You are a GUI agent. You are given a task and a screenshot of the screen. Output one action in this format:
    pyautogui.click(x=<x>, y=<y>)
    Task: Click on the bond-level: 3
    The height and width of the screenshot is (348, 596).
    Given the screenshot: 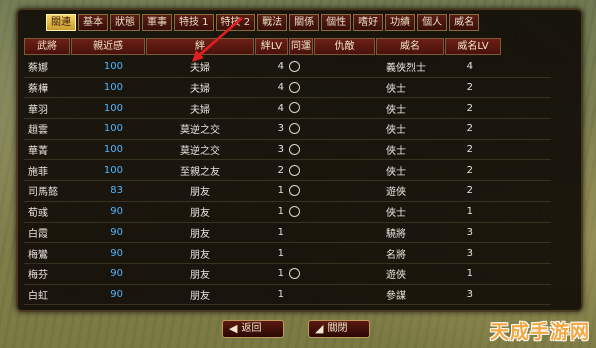 What is the action you would take?
    pyautogui.click(x=280, y=150)
    